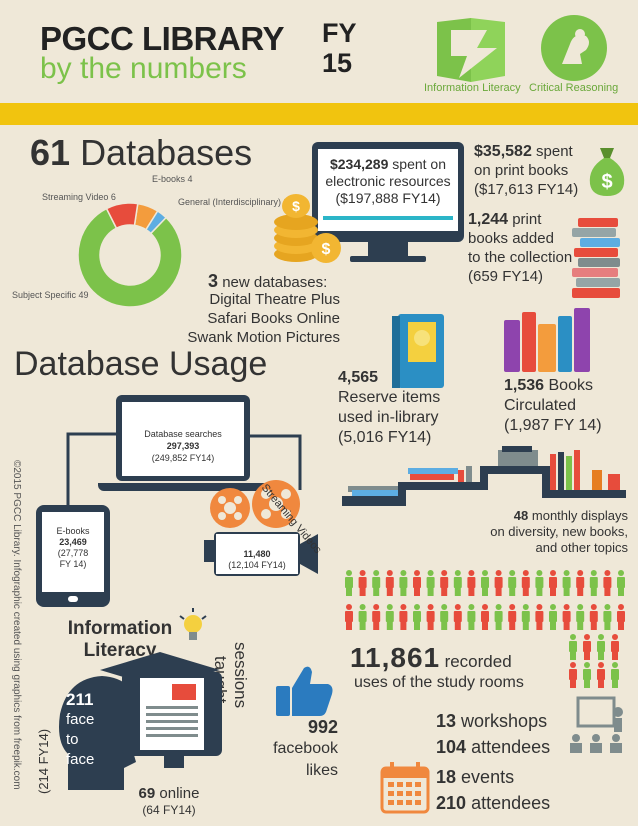 This screenshot has height=826, width=638. I want to click on people-grid-extra, so click(594, 661).